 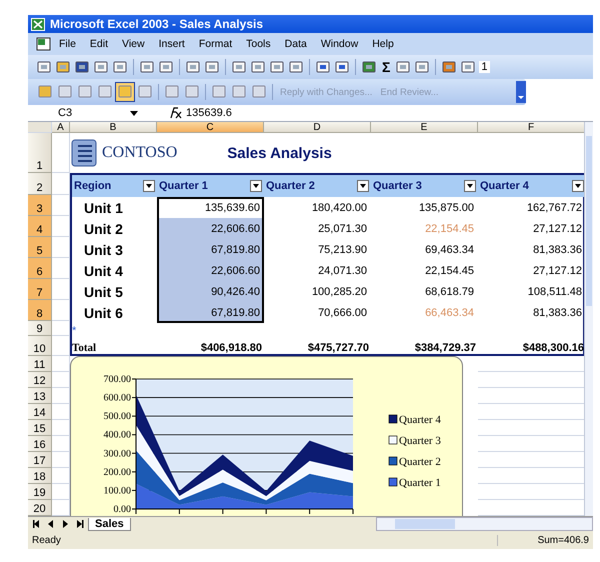 I want to click on row-header: 15, so click(x=40, y=428).